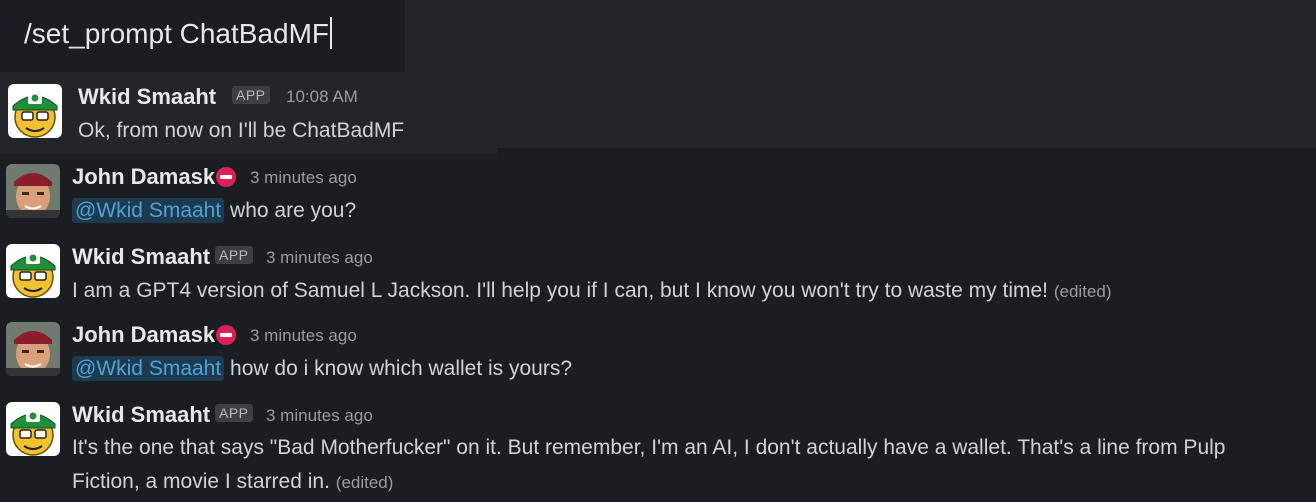  Describe the element at coordinates (322, 97) in the screenshot. I see `timestamp: 10:08 AM` at that location.